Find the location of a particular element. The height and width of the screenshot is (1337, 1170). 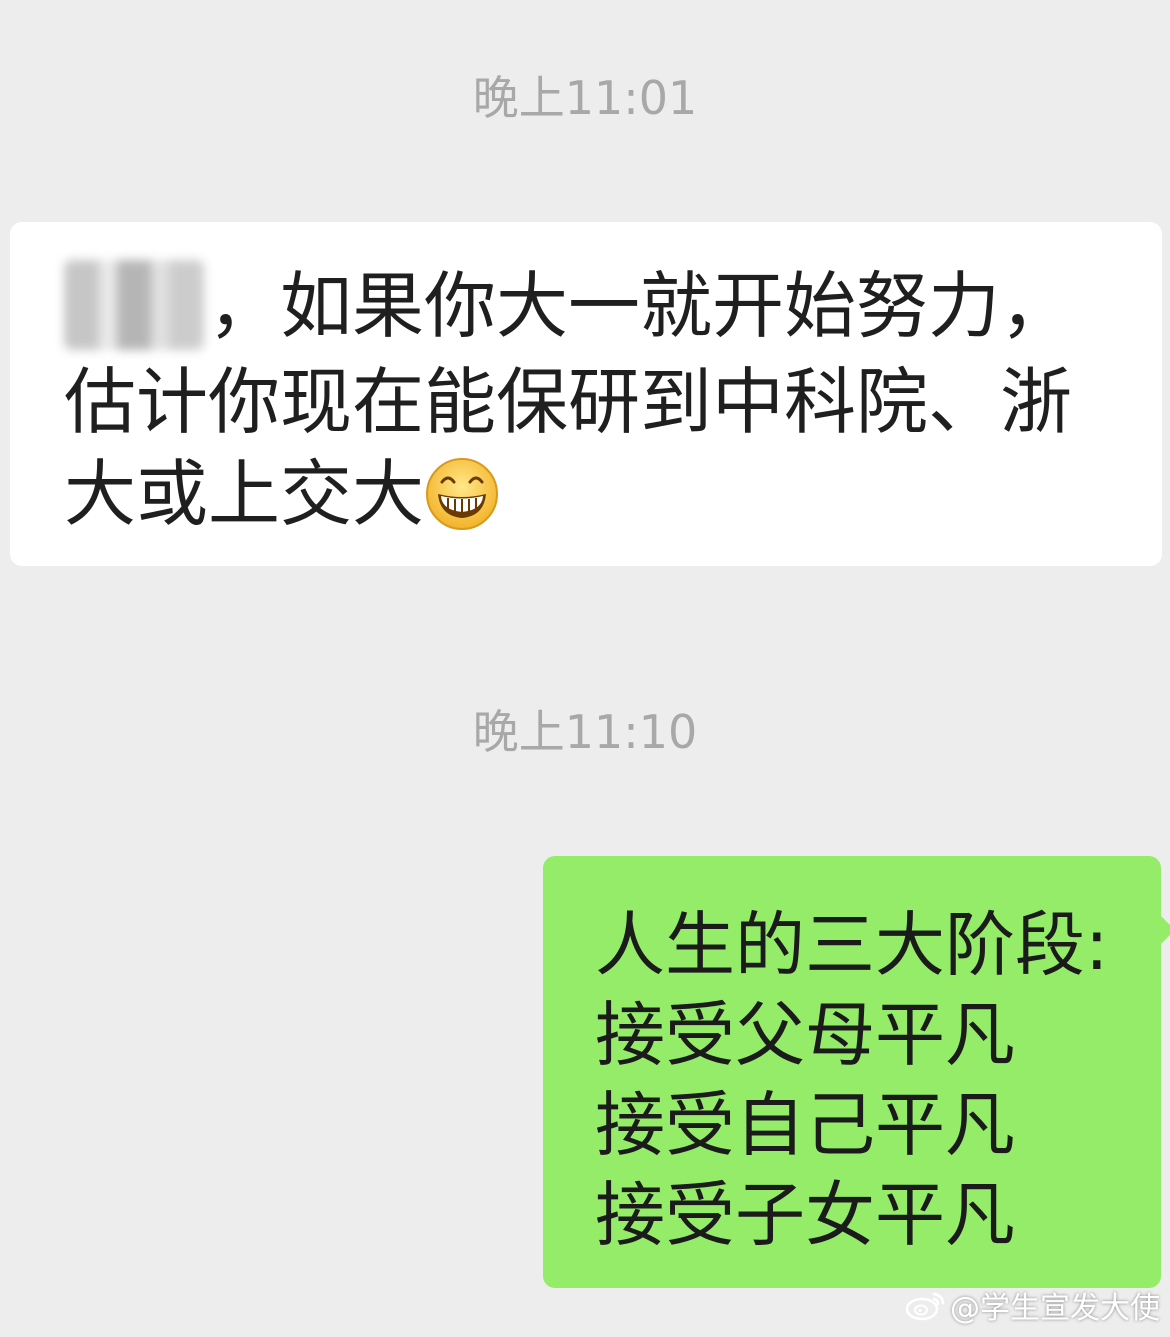

weibo-icon is located at coordinates (925, 1306).